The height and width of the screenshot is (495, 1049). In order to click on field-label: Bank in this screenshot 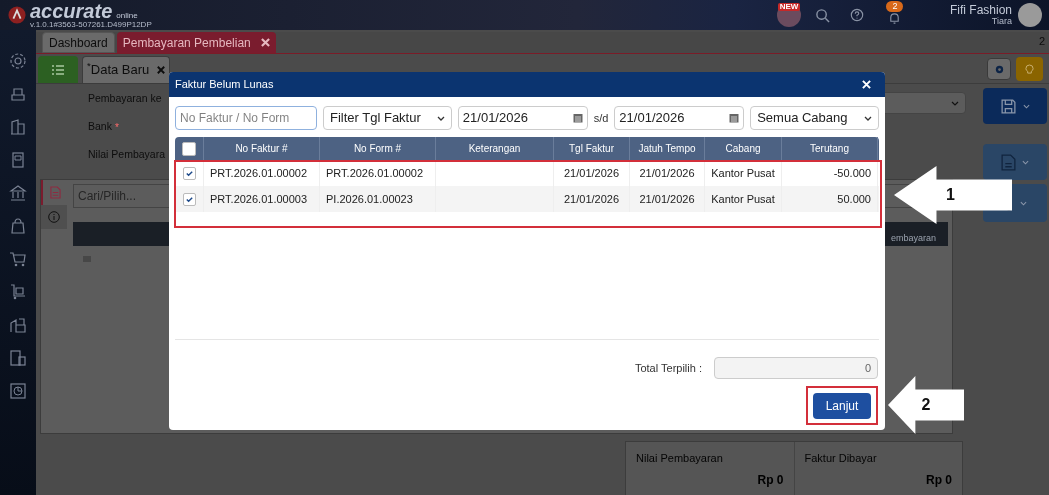, I will do `click(100, 127)`.